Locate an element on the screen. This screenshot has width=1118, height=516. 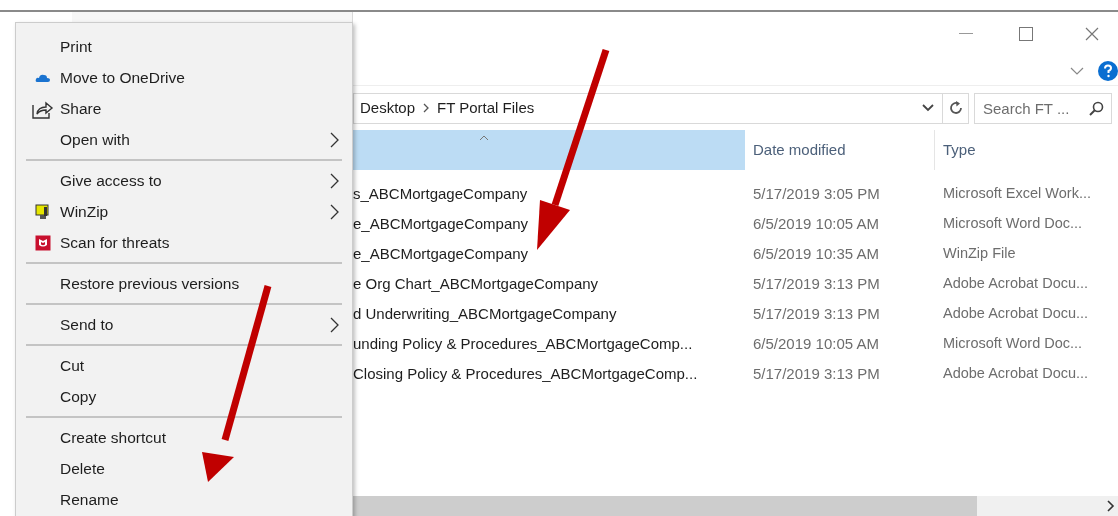
menu-item: Scan for threats is located at coordinates (184, 242).